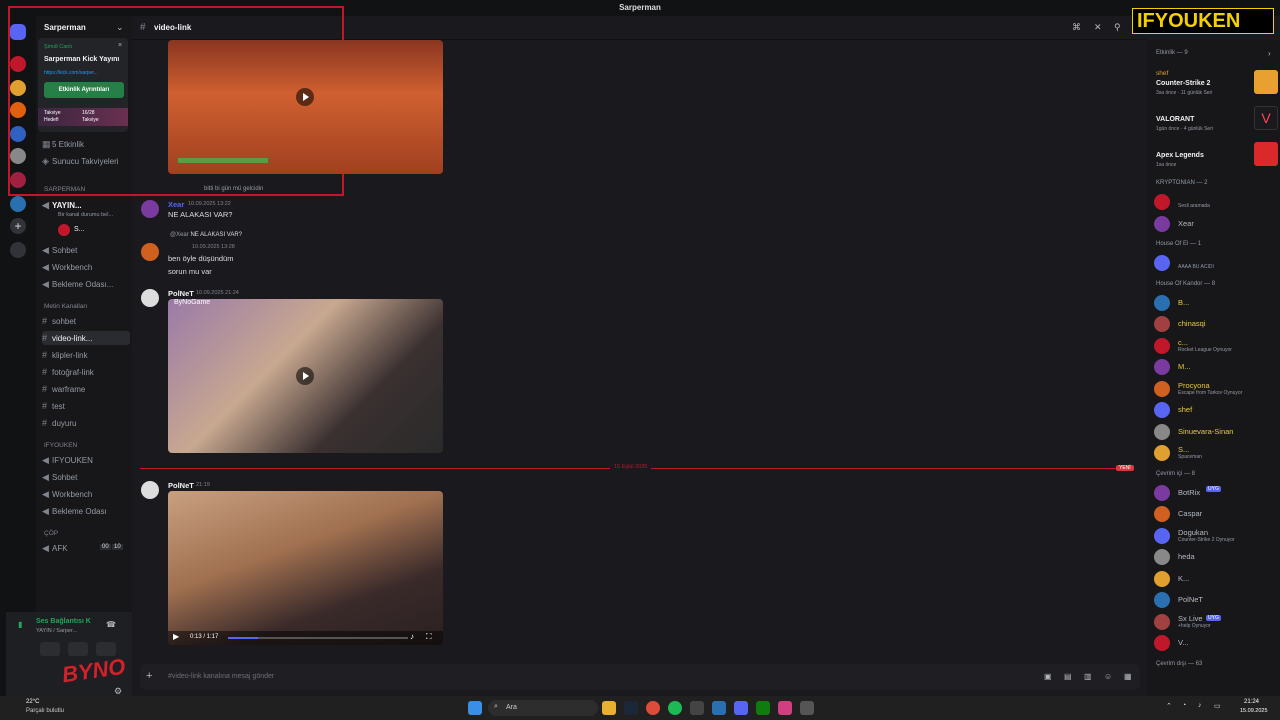 Image resolution: width=1280 pixels, height=720 pixels. I want to click on message-input: #video-link kanalına mesaj gönder, so click(221, 676).